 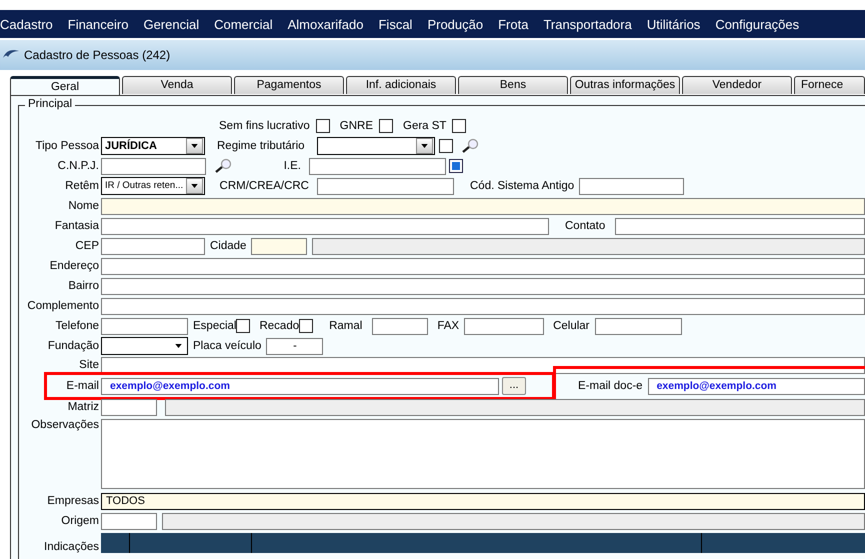 What do you see at coordinates (83, 286) in the screenshot?
I see `field-label: Bairro` at bounding box center [83, 286].